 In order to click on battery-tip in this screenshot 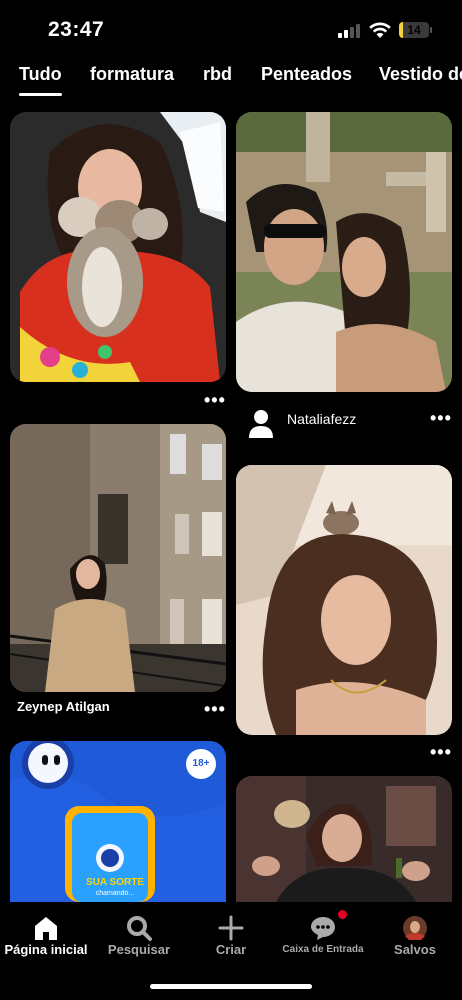, I will do `click(431, 30)`.